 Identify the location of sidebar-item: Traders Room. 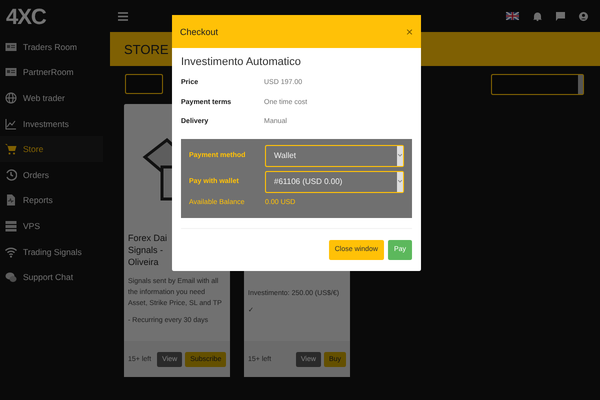
(51, 47).